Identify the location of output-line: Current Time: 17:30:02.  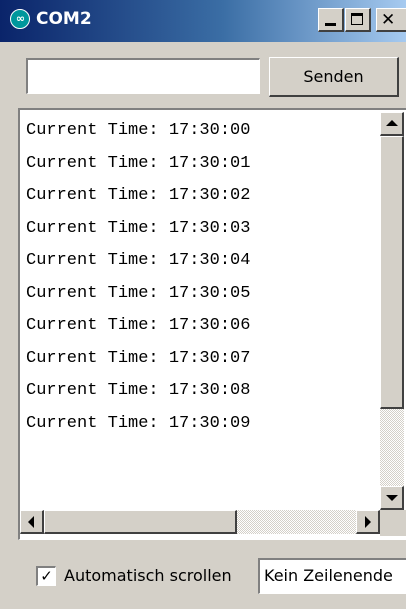
(138, 195).